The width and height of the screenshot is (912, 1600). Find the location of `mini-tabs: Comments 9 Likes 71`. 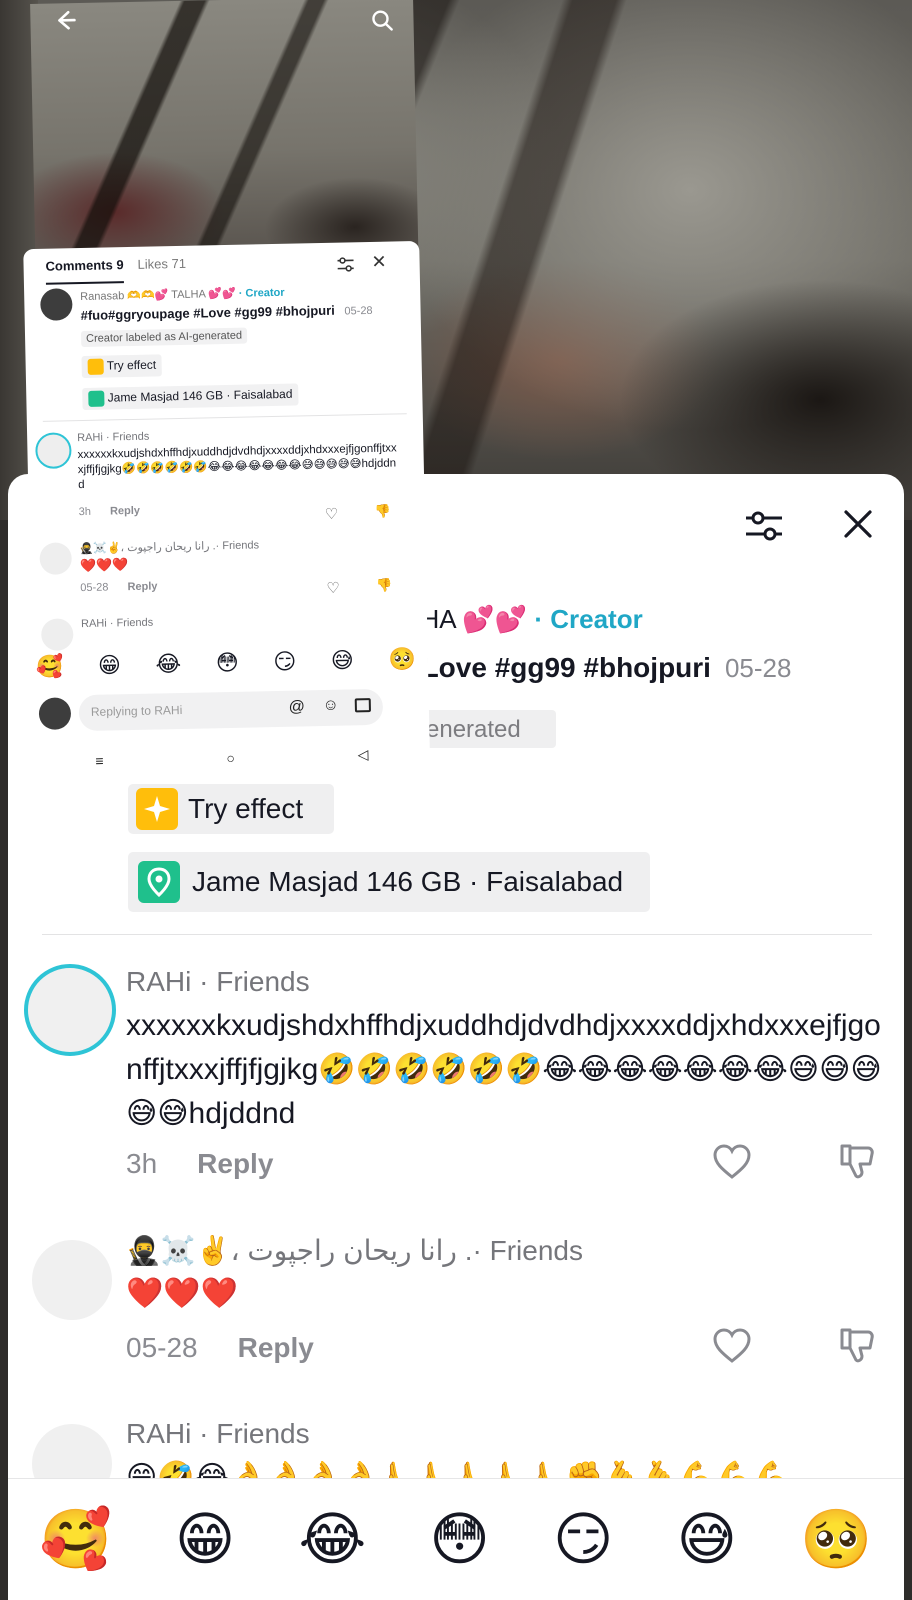

mini-tabs: Comments 9 Likes 71 is located at coordinates (115, 270).